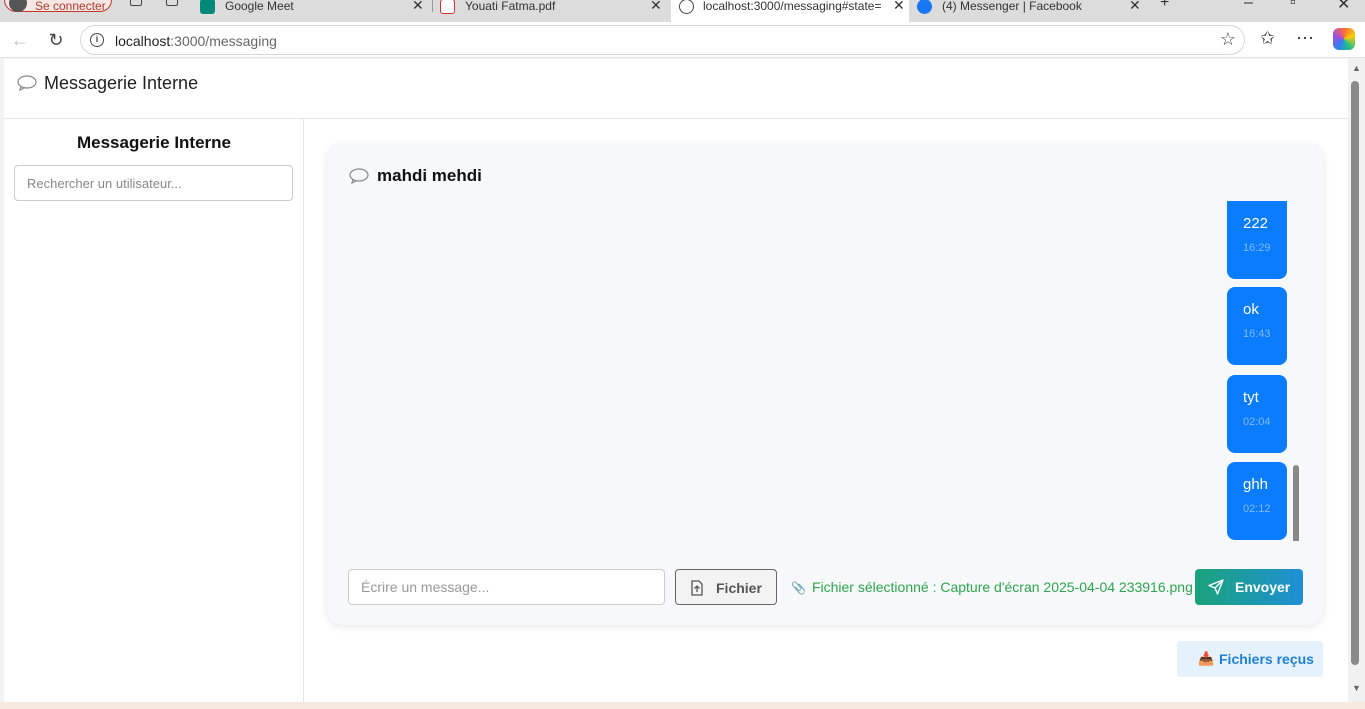 The height and width of the screenshot is (709, 1365). I want to click on url-field: i localhost:3000/messaging ☆, so click(662, 40).